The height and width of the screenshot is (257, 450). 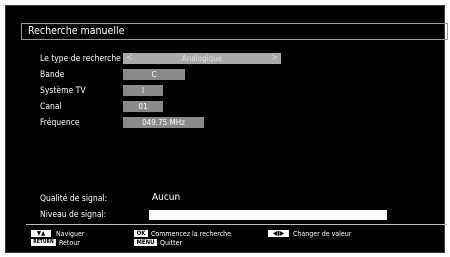 What do you see at coordinates (70, 234) in the screenshot?
I see `navigate-hint: Naviguer` at bounding box center [70, 234].